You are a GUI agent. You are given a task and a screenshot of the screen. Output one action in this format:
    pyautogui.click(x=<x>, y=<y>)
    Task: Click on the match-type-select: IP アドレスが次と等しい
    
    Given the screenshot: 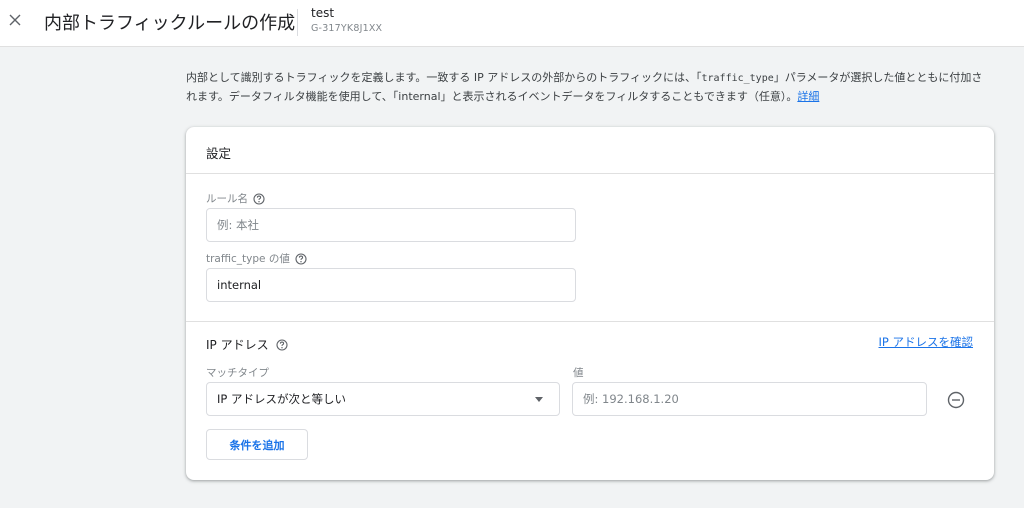 What is the action you would take?
    pyautogui.click(x=383, y=399)
    